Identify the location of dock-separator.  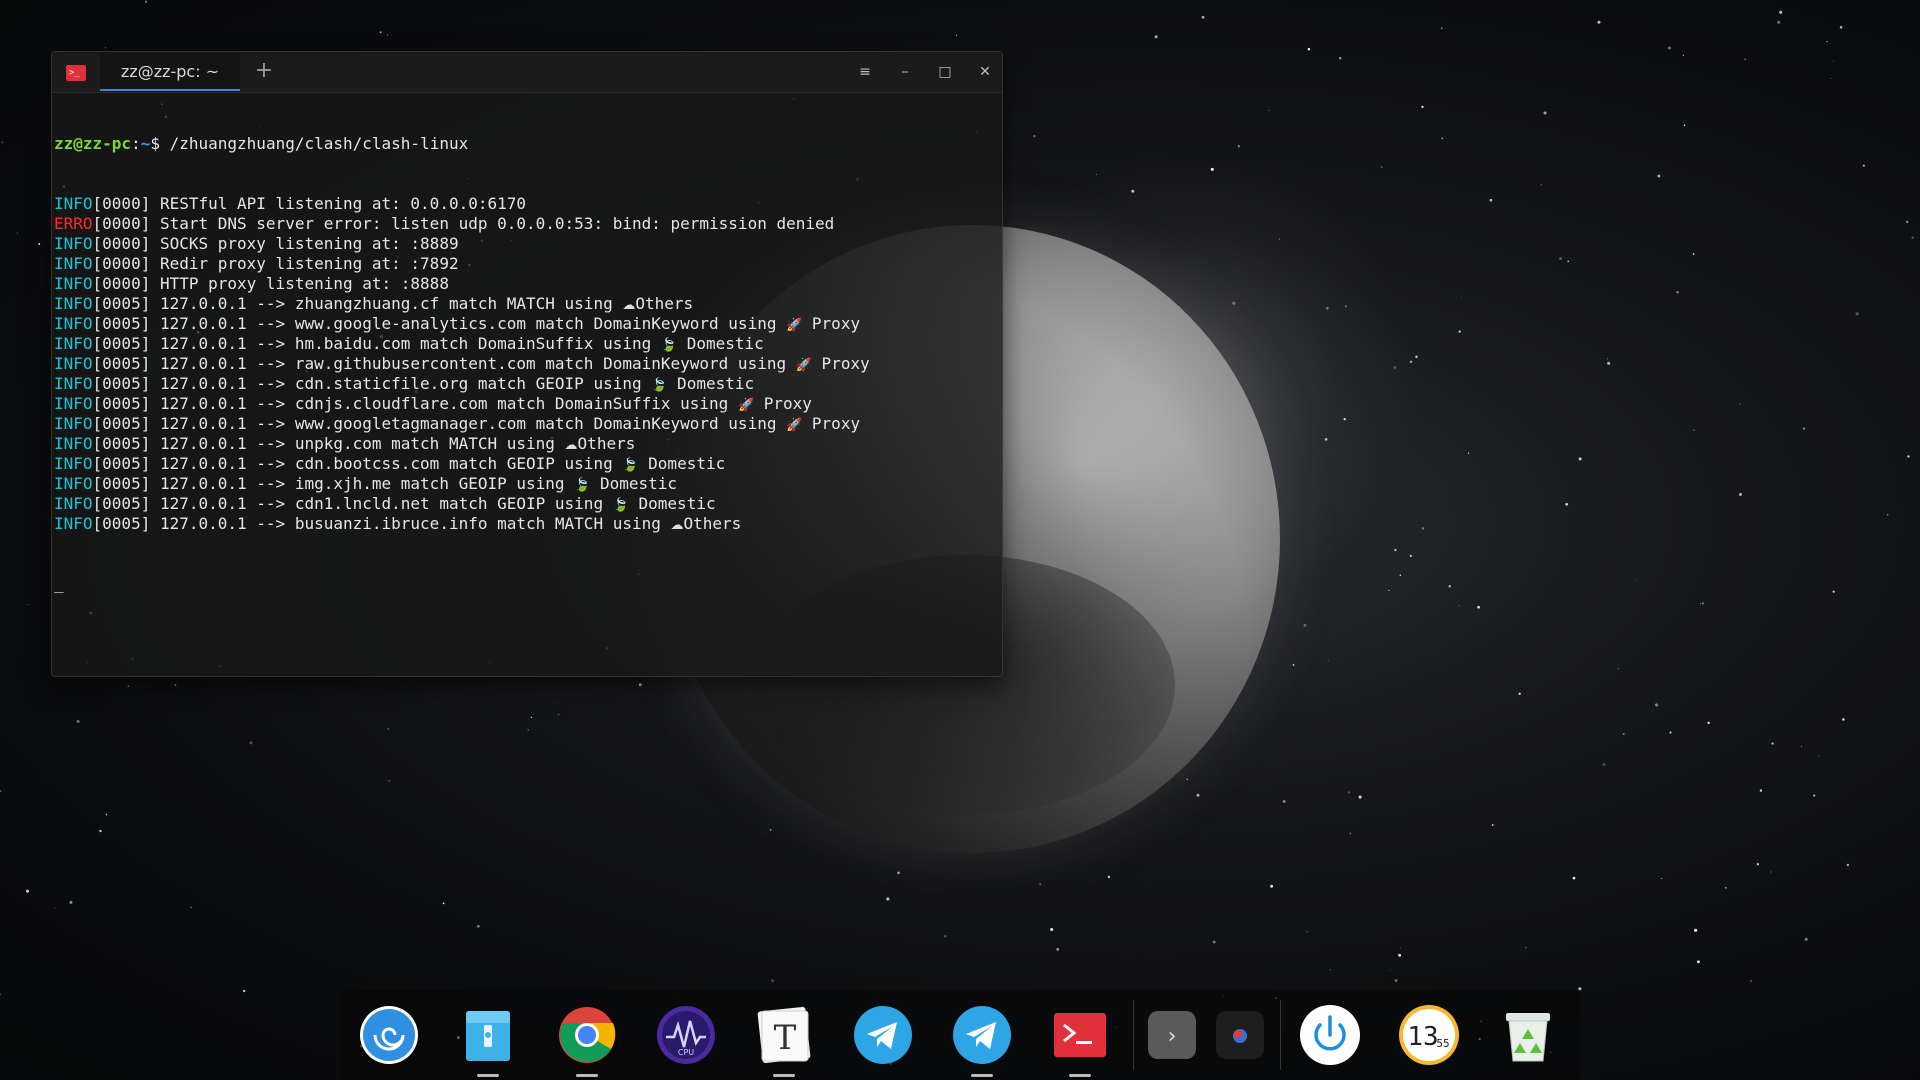
(1280, 1035).